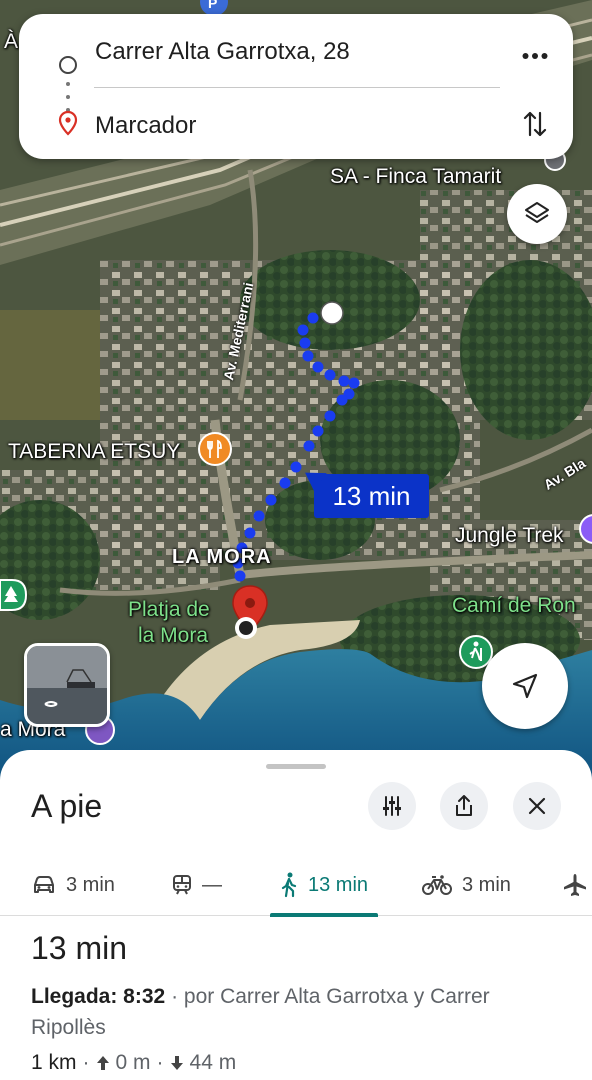 The image size is (592, 1080). I want to click on destination-pin-small-icon, so click(68, 123).